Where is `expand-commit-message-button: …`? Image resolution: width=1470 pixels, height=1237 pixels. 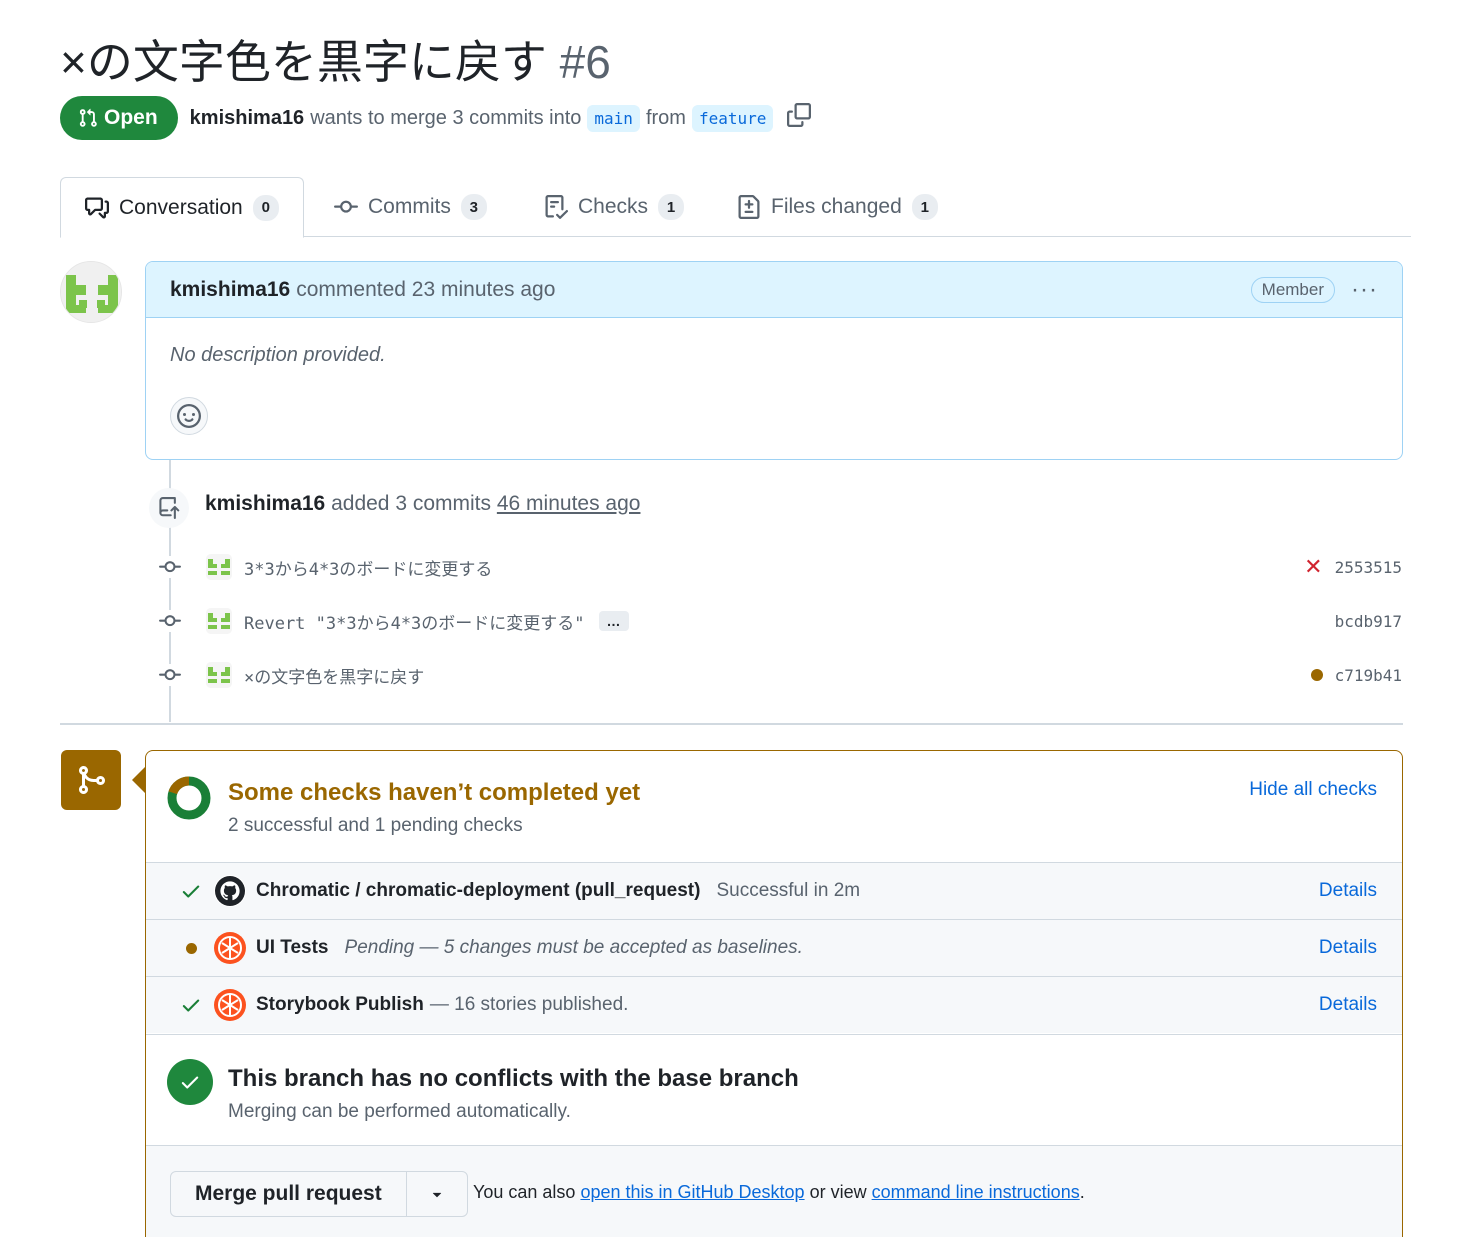
expand-commit-message-button: … is located at coordinates (613, 621).